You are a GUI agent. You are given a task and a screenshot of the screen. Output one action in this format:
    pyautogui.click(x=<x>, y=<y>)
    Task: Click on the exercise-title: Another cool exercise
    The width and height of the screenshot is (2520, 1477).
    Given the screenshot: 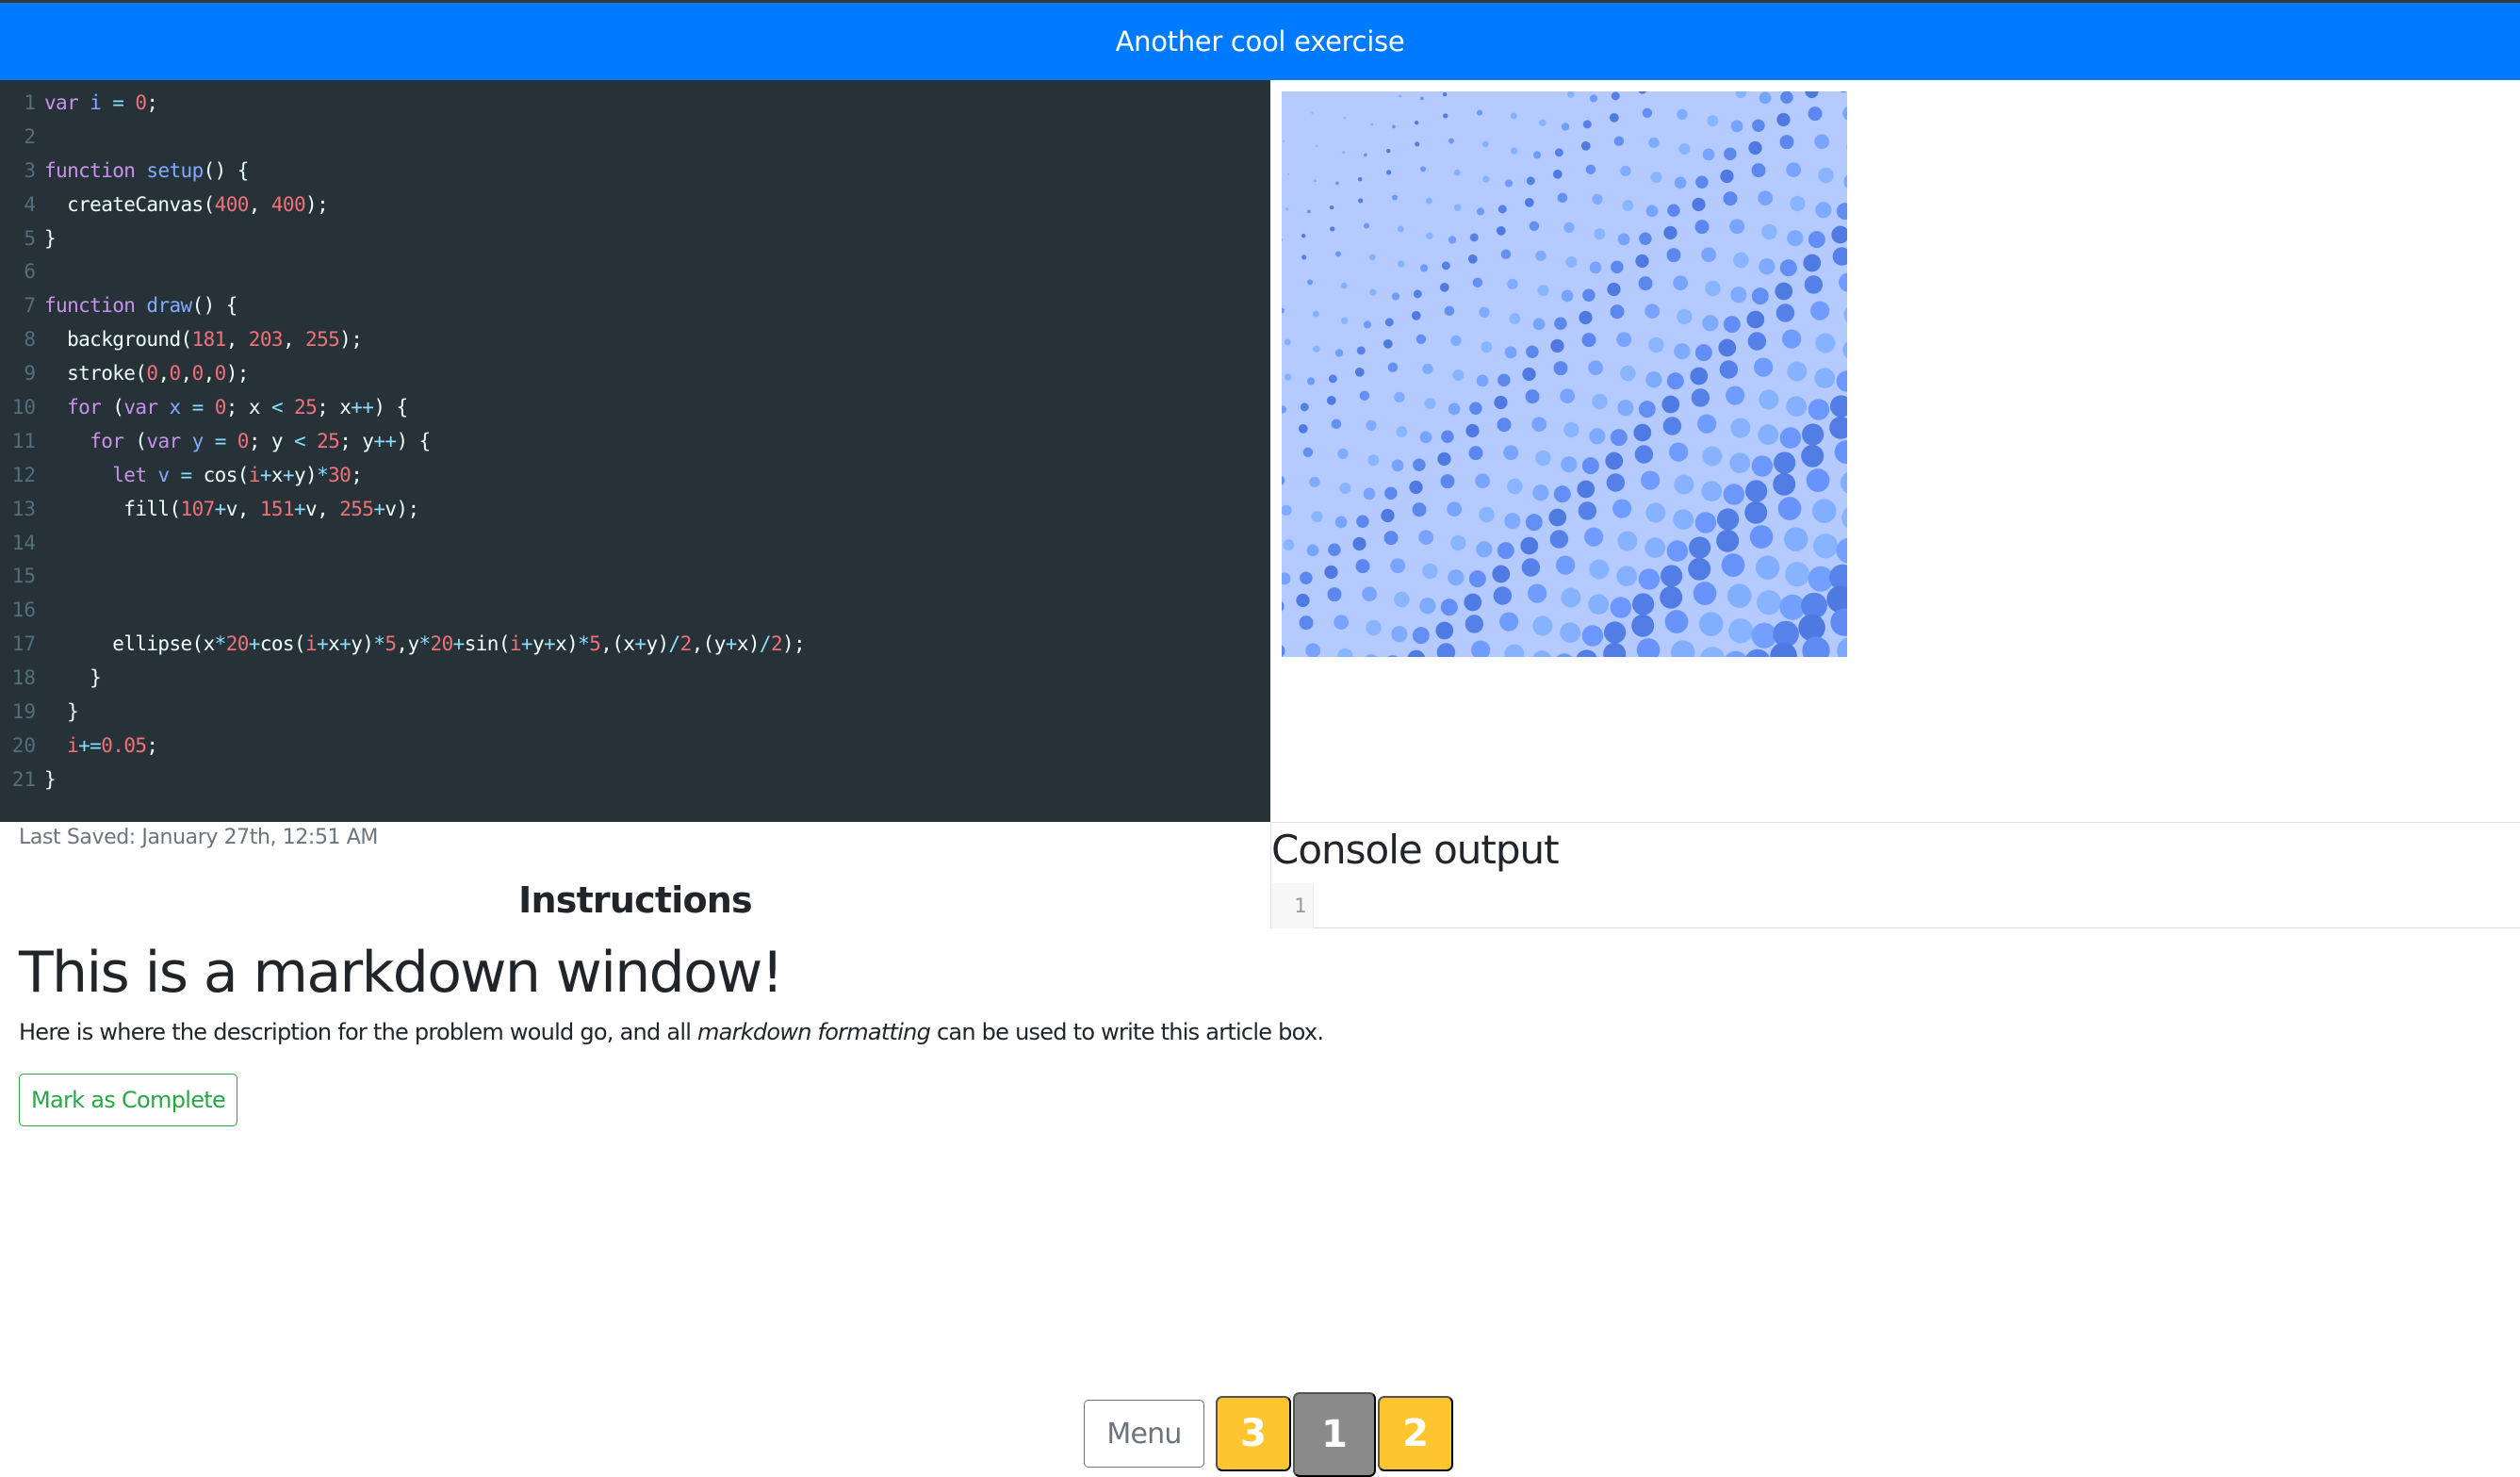 What is the action you would take?
    pyautogui.click(x=1260, y=41)
    